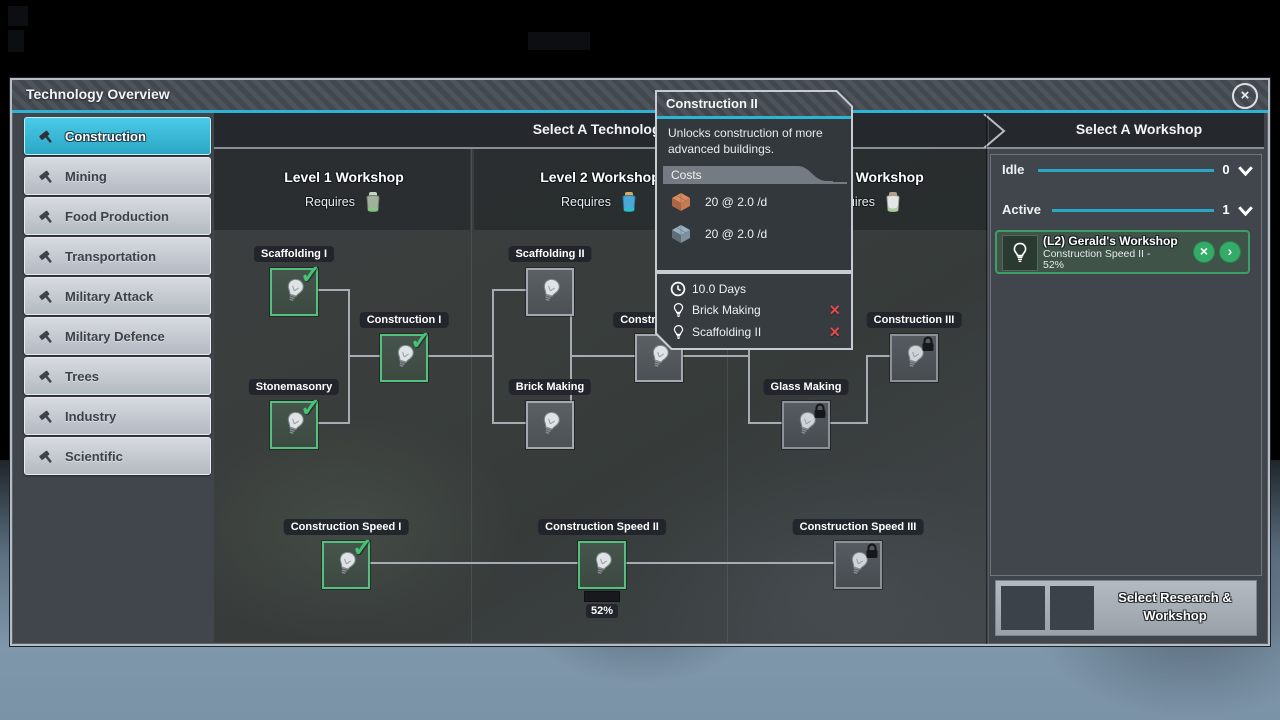  I want to click on tooltip-header: Construction II, so click(754, 104).